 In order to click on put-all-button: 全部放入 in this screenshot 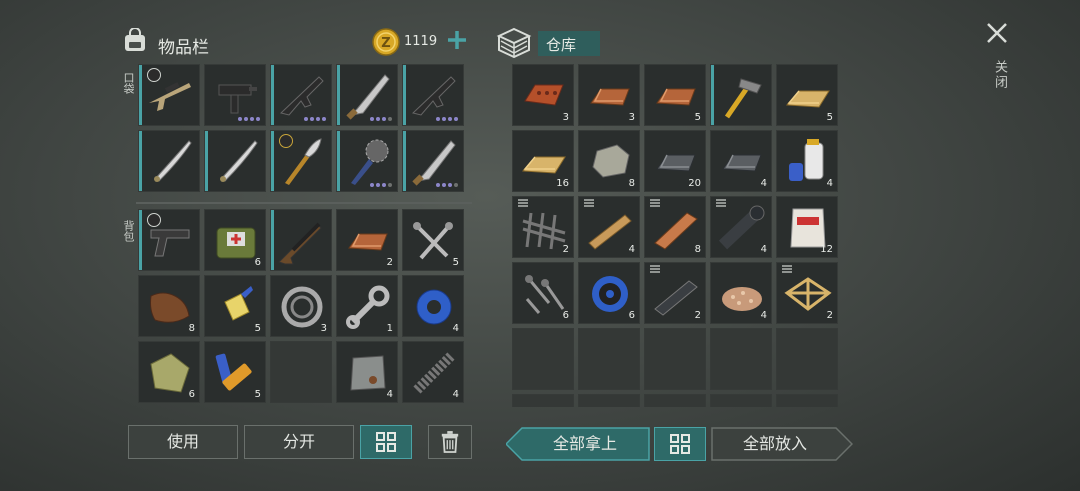, I will do `click(775, 444)`.